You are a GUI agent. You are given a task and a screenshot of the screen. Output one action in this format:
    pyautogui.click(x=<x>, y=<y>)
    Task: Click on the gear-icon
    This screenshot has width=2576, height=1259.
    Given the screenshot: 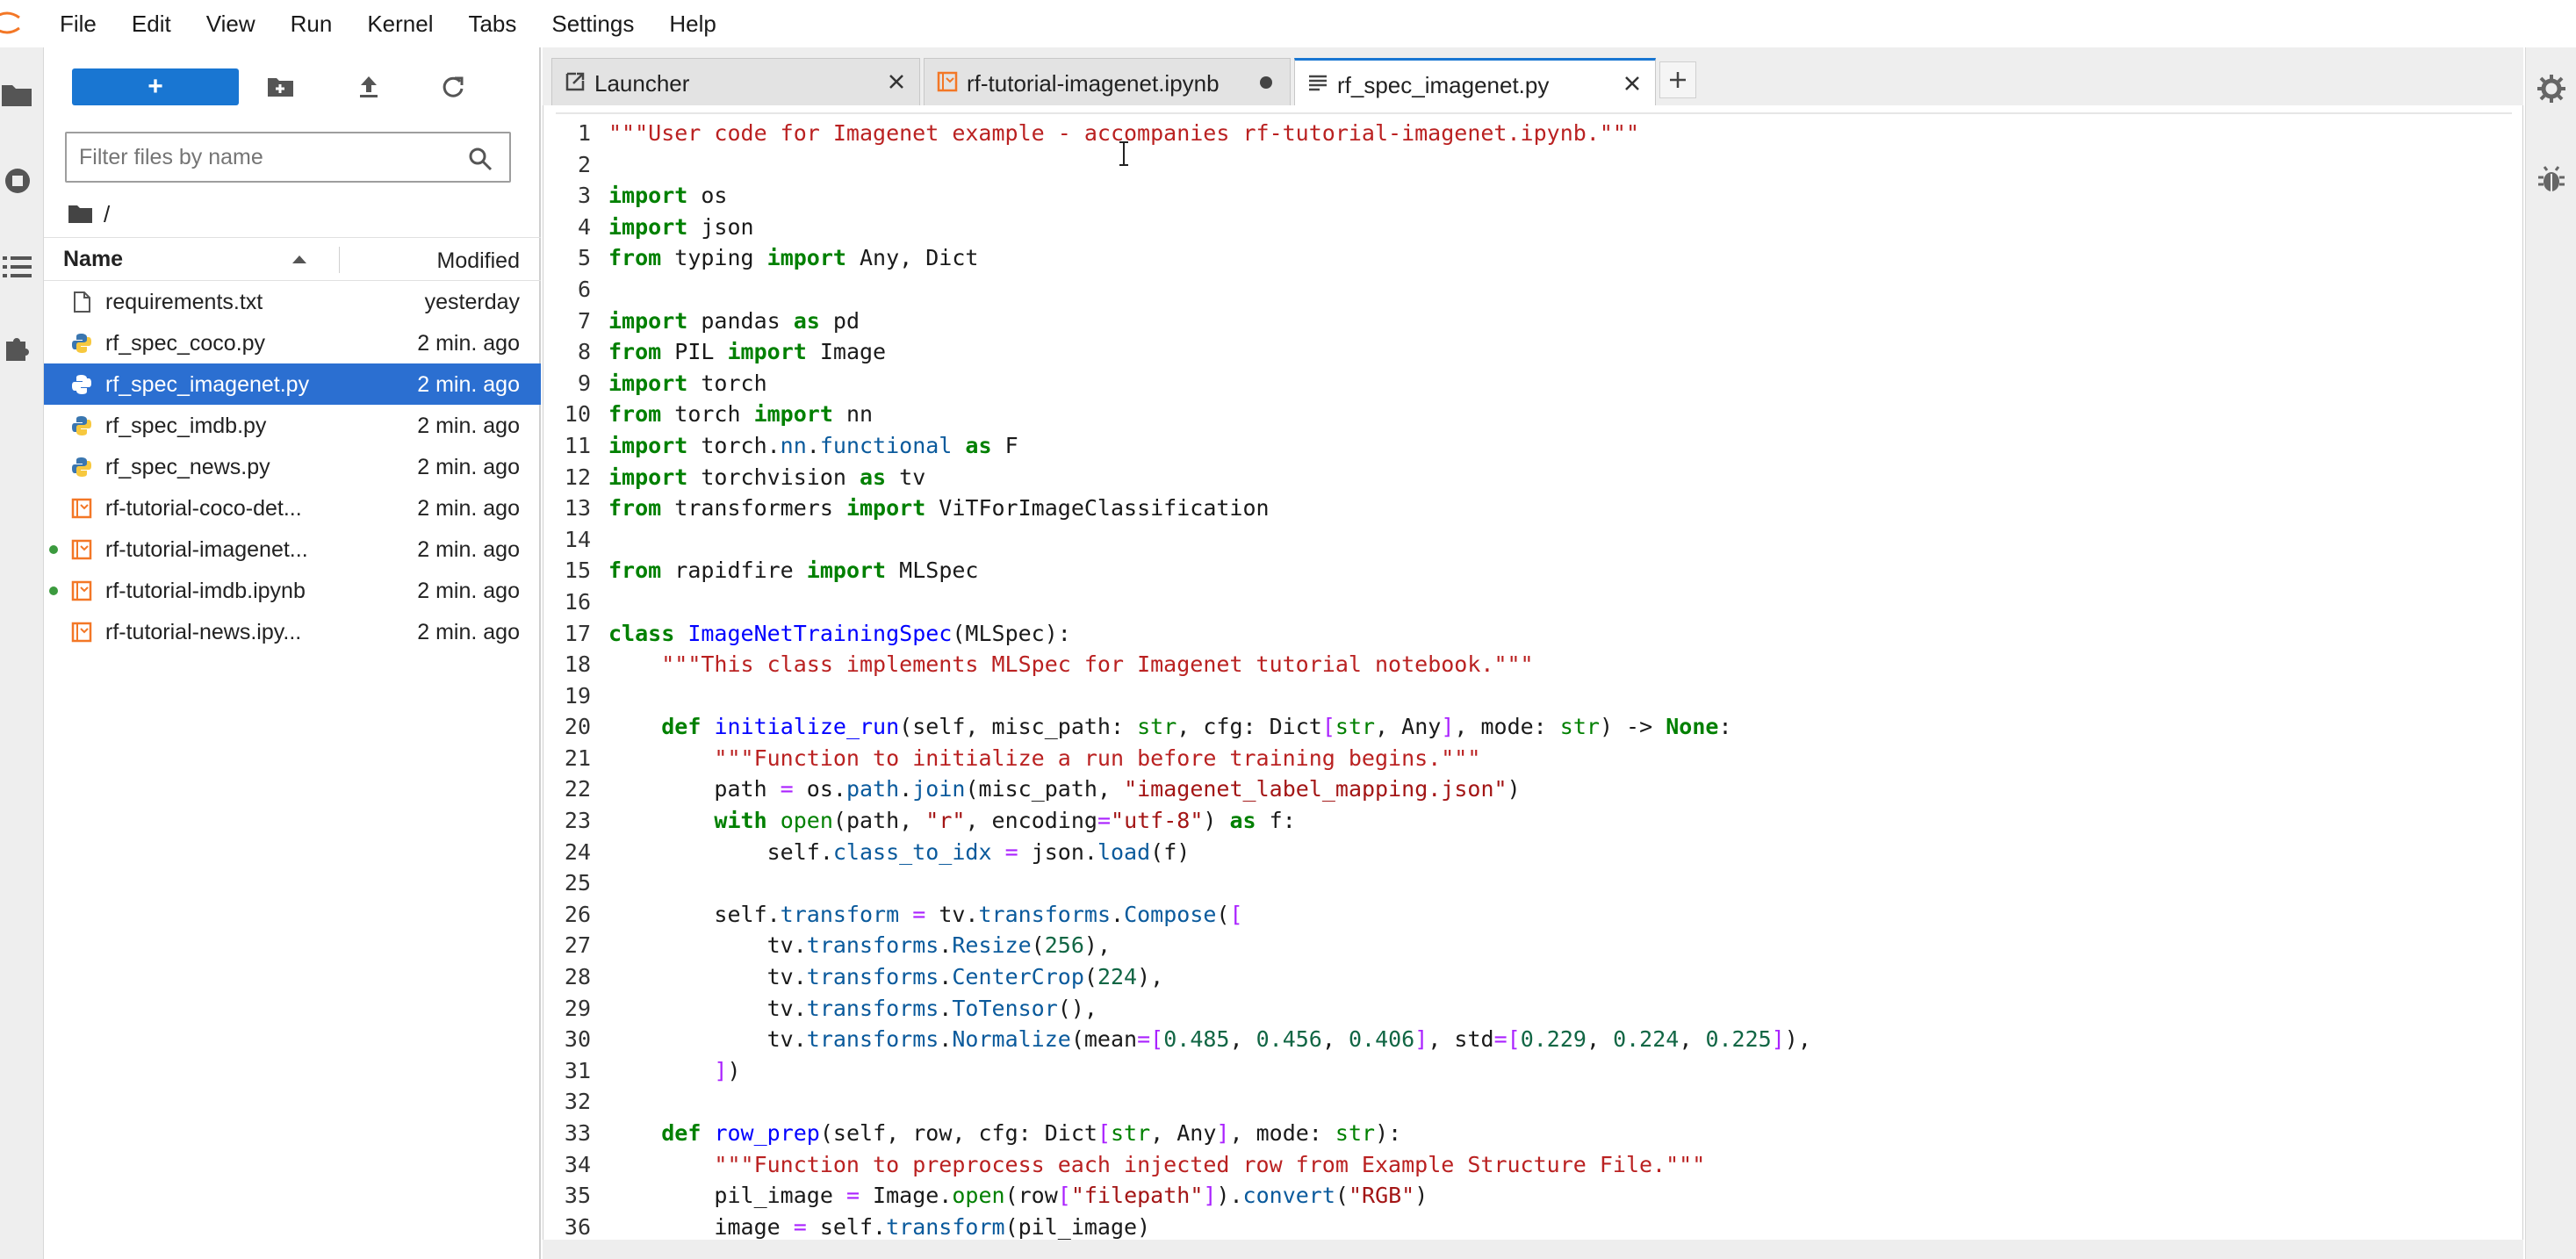 What is the action you would take?
    pyautogui.click(x=2551, y=89)
    